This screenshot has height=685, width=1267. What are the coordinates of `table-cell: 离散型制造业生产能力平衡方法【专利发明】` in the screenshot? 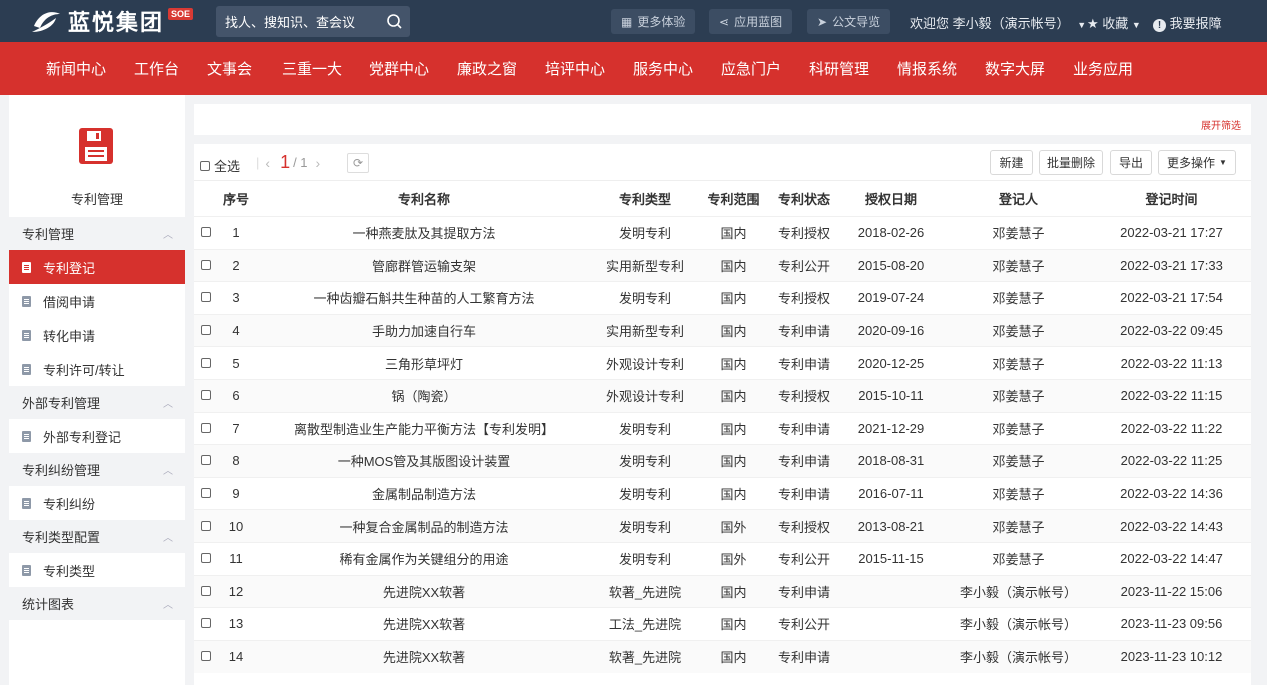 It's located at (424, 428).